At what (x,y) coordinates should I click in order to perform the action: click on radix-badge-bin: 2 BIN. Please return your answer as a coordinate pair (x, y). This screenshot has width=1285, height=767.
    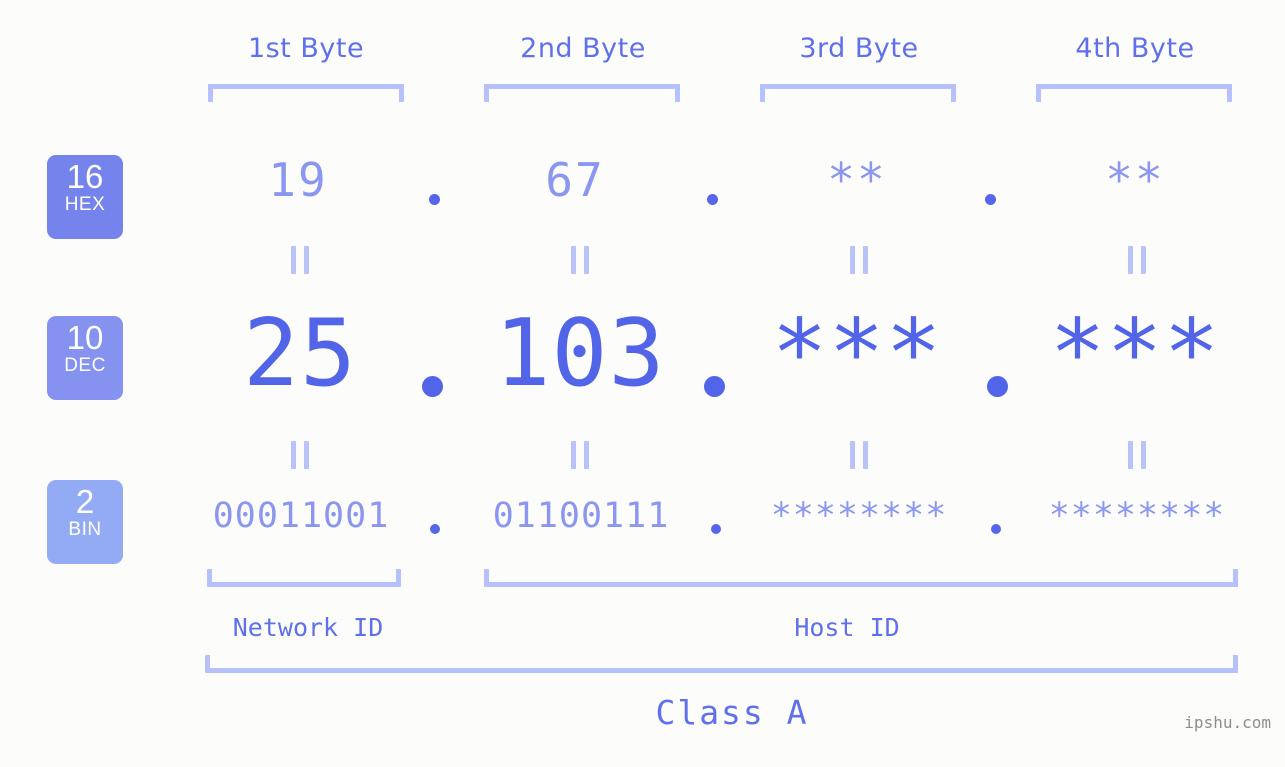
    Looking at the image, I should click on (85, 522).